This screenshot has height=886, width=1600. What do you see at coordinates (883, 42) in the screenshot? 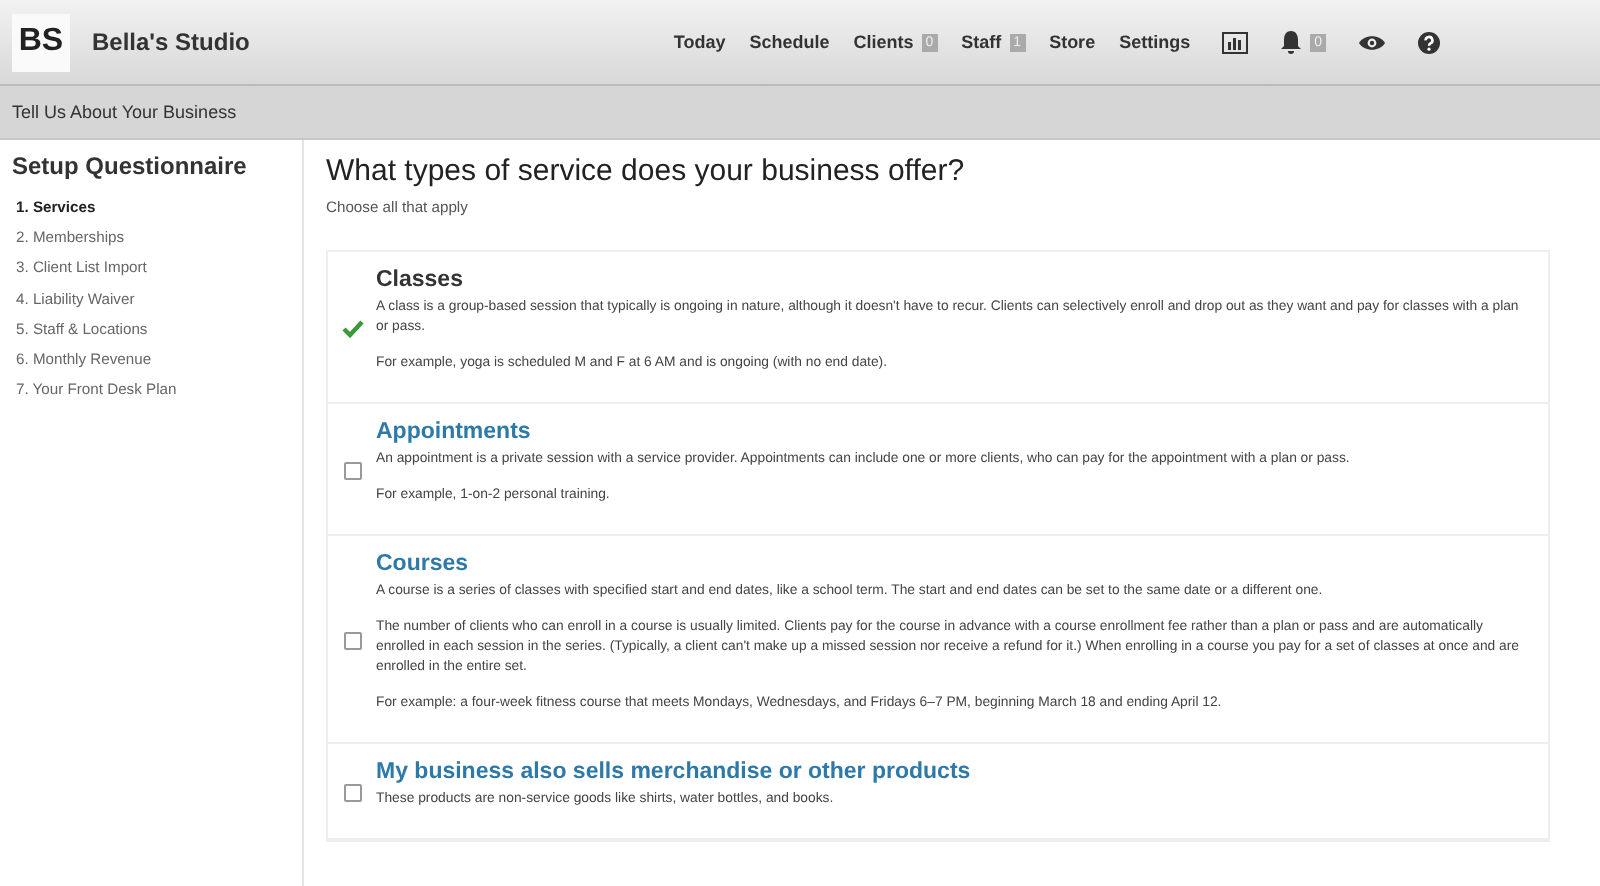
I see `nav-link: Clients` at bounding box center [883, 42].